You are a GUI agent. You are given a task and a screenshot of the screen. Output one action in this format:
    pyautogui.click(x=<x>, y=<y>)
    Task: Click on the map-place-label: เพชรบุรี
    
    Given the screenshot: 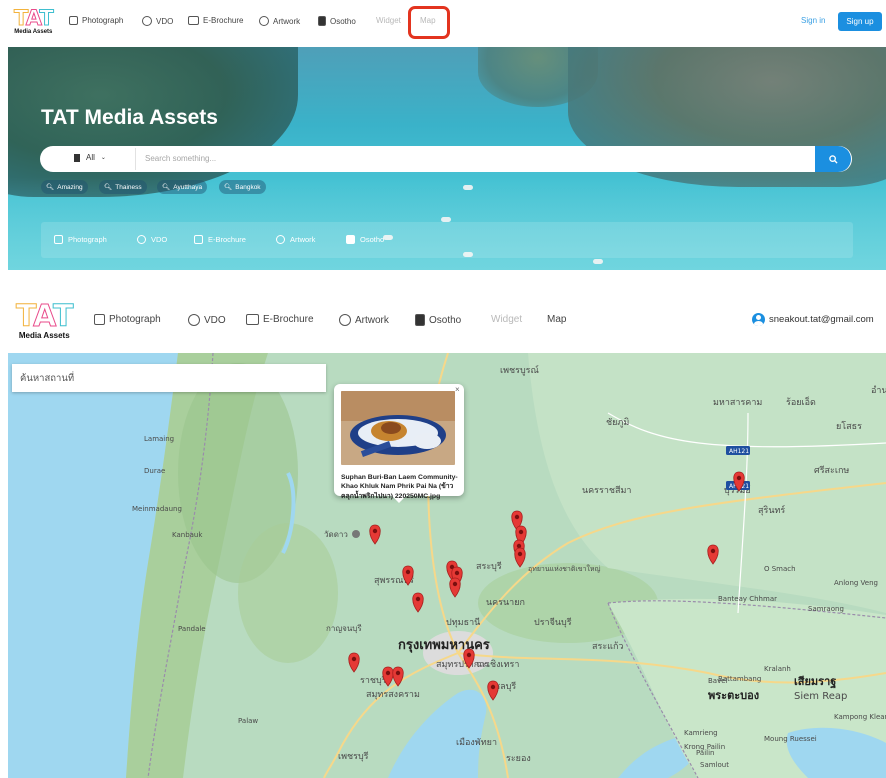 What is the action you would take?
    pyautogui.click(x=353, y=756)
    